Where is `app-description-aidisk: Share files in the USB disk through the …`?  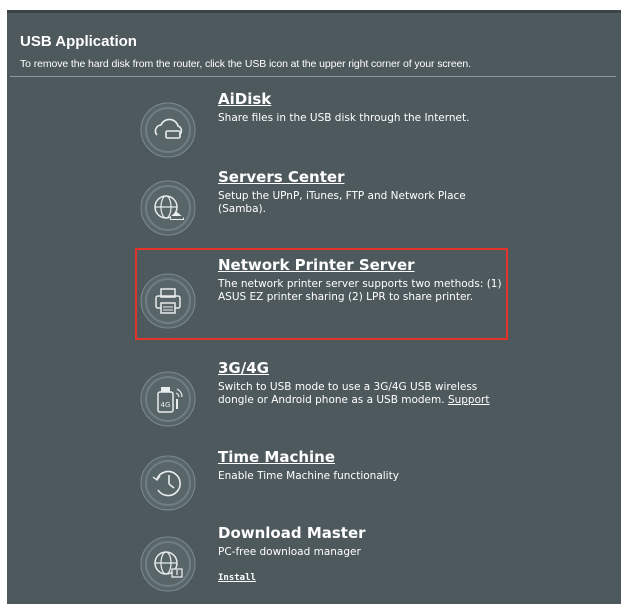
app-description-aidisk: Share files in the USB disk through the … is located at coordinates (344, 118).